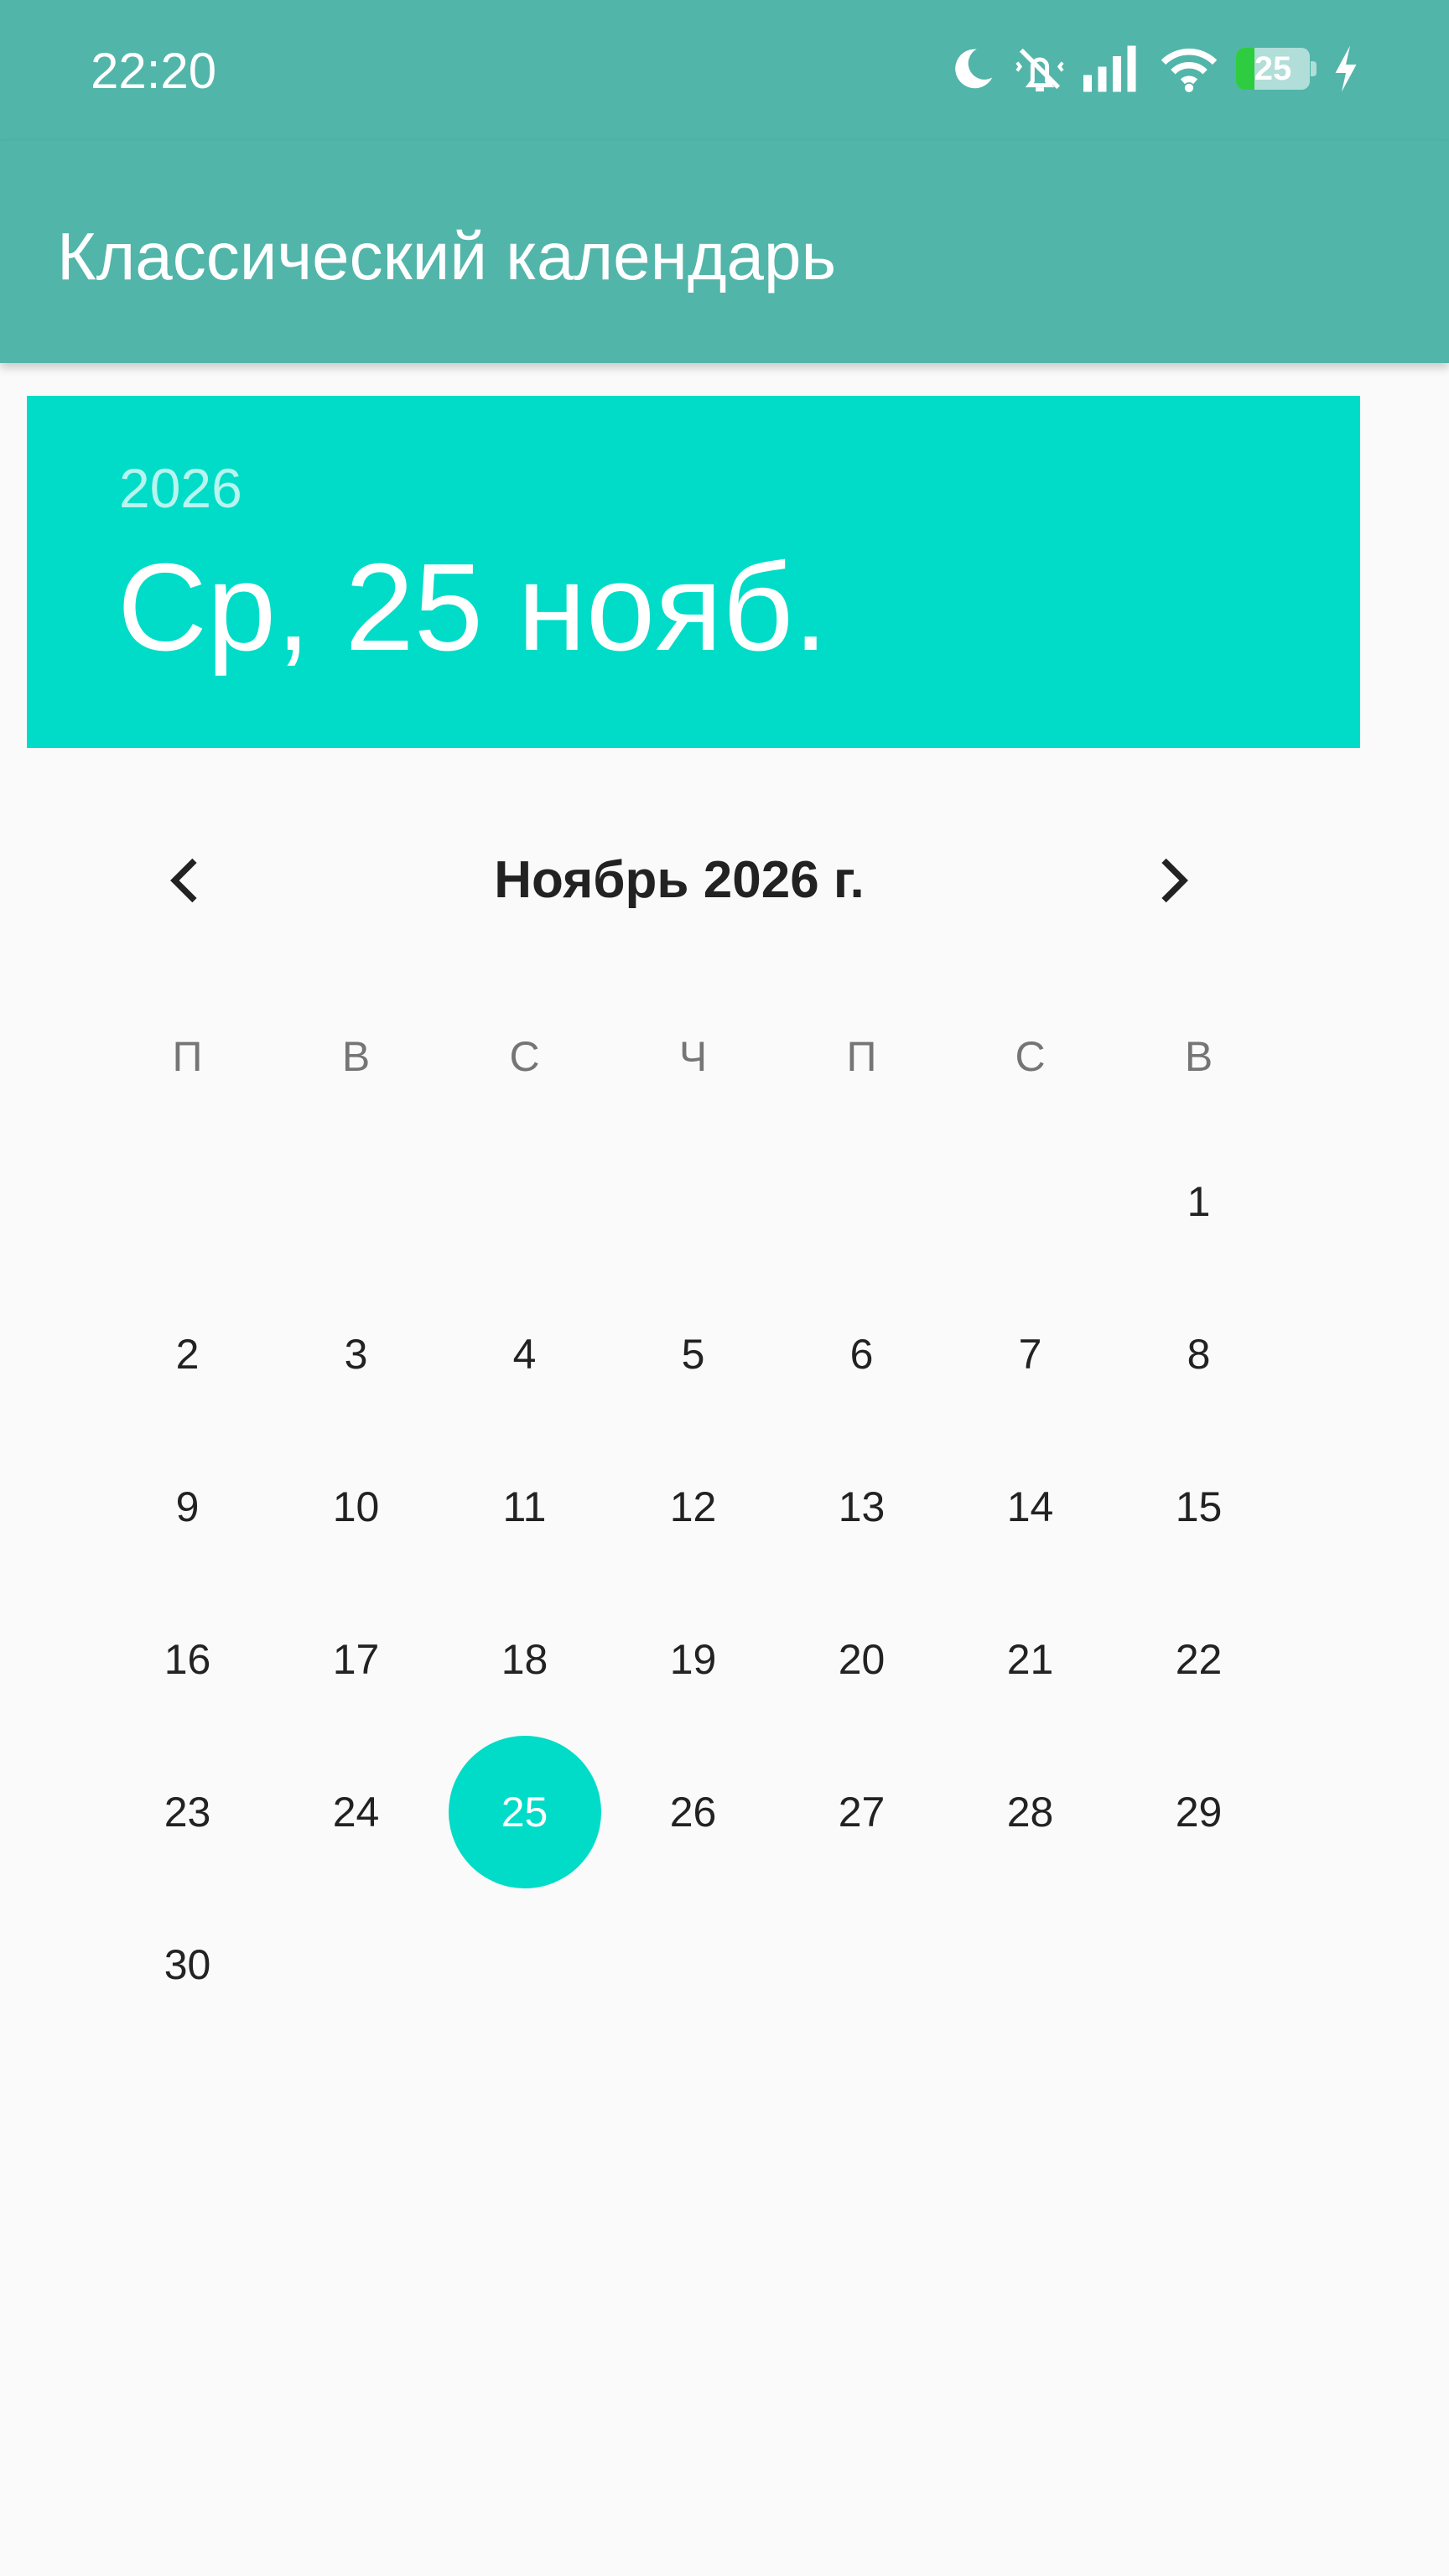 Image resolution: width=1449 pixels, height=2576 pixels. I want to click on weekday-label: Ч, so click(693, 1056).